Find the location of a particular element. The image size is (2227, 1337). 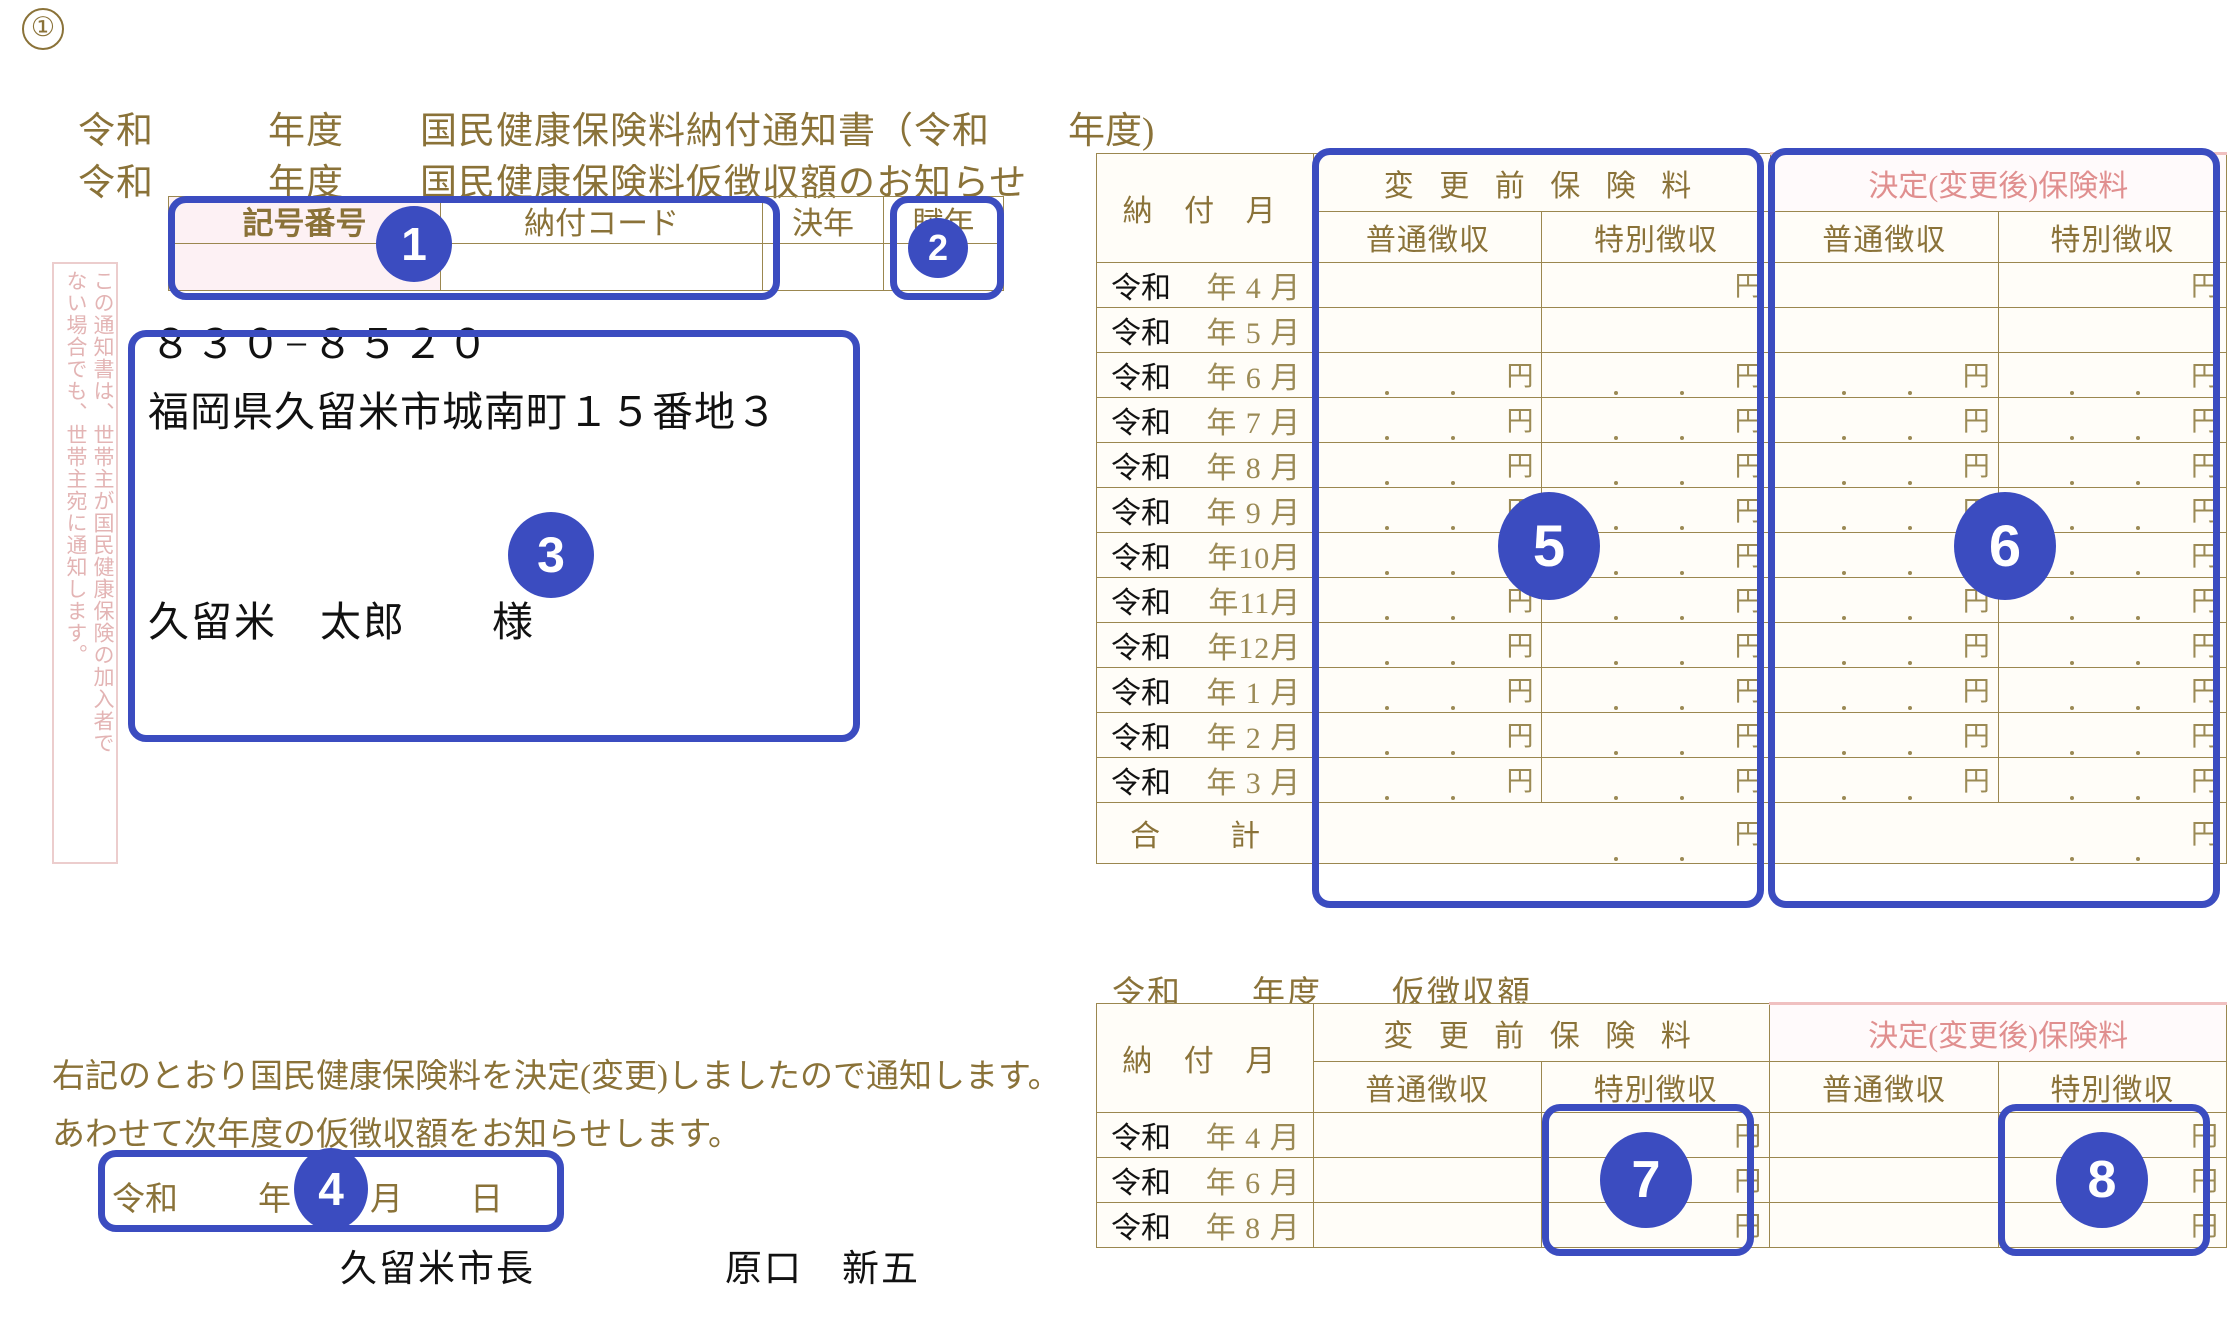

annotation-bubble-5: 5 is located at coordinates (1549, 546).